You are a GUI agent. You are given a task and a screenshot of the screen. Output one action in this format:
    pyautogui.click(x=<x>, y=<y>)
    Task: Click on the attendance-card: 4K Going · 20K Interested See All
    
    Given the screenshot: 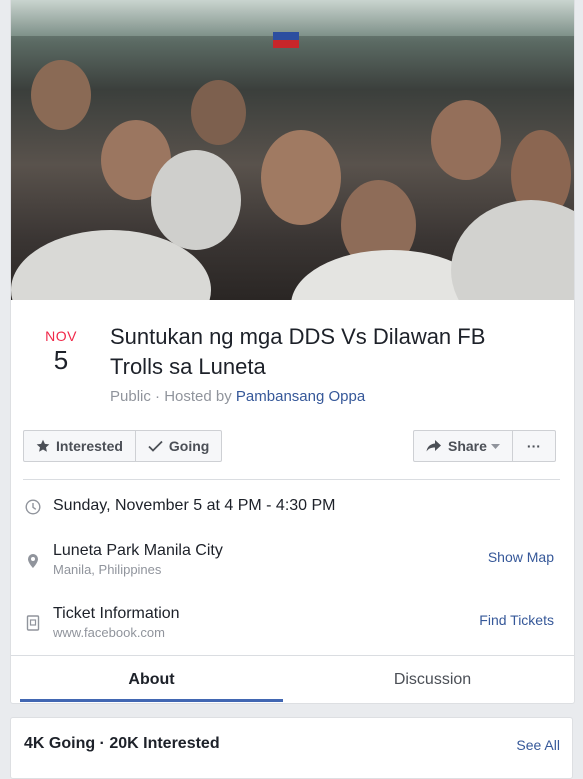 What is the action you would take?
    pyautogui.click(x=291, y=748)
    